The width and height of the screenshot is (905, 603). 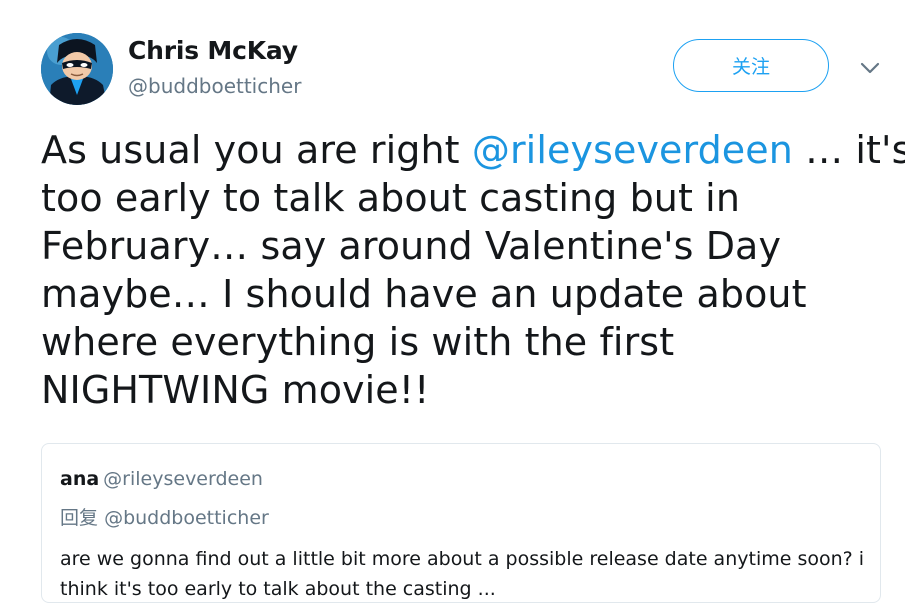 I want to click on quoted-tweet-reply-context: 回复 @buddboetticher, so click(x=164, y=516).